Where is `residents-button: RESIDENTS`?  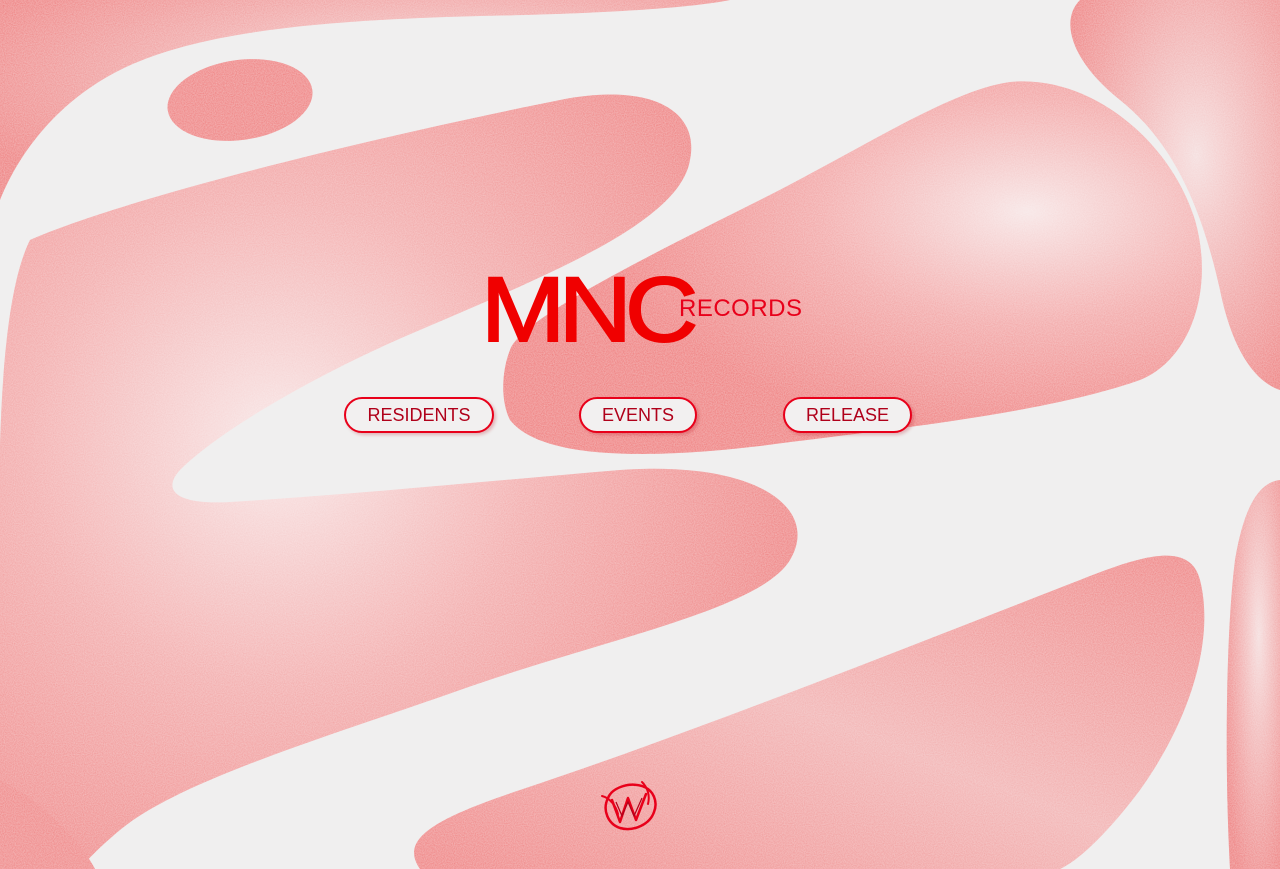
residents-button: RESIDENTS is located at coordinates (419, 415).